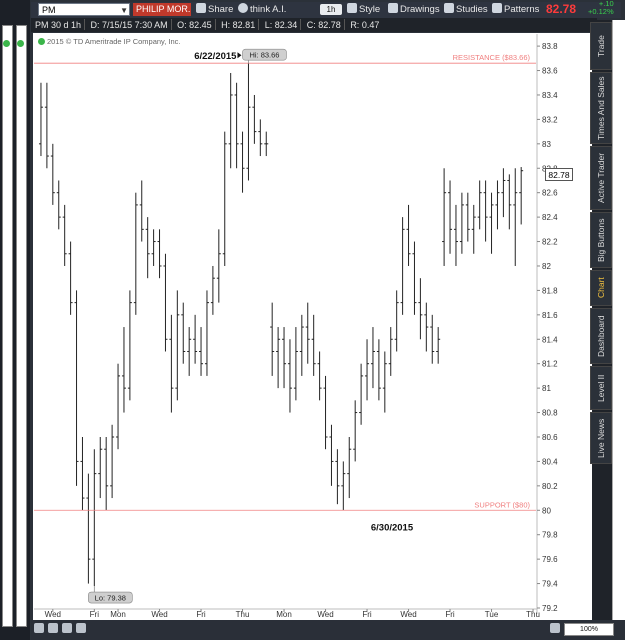  Describe the element at coordinates (601, 438) in the screenshot. I see `tab-live-news: Live News` at that location.